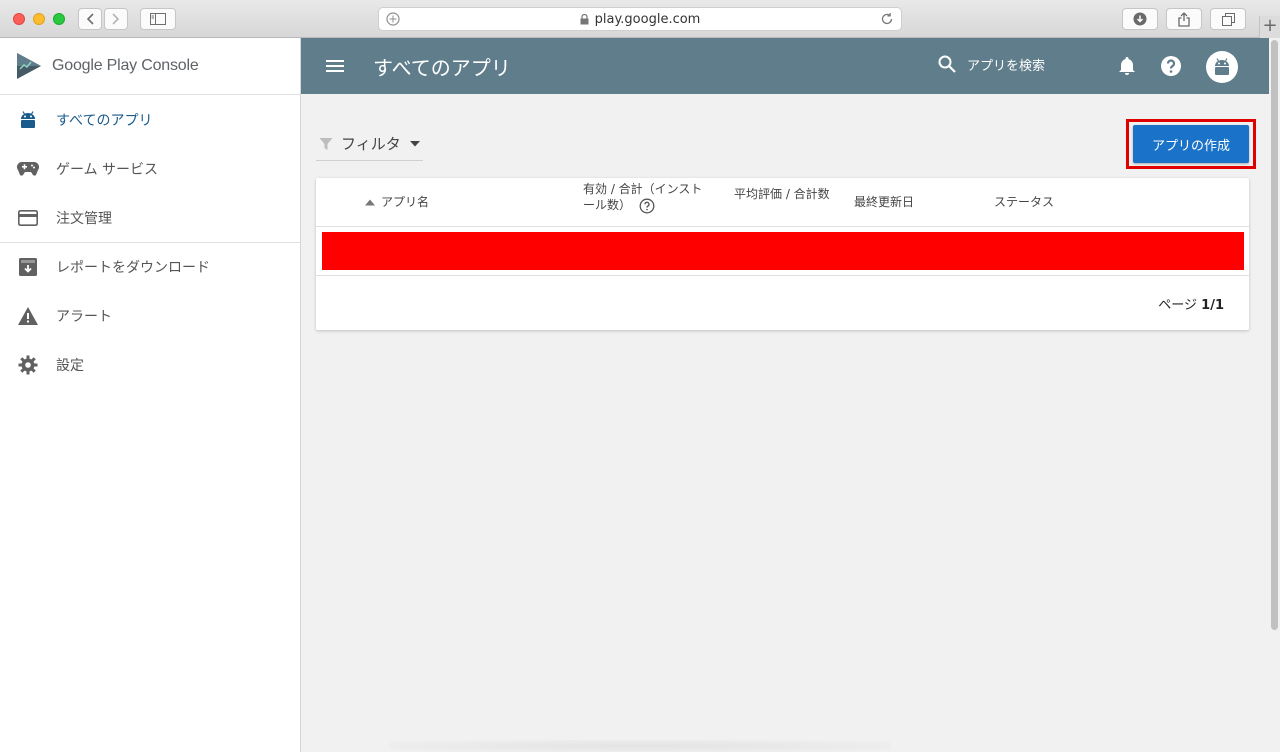 The width and height of the screenshot is (1280, 752). I want to click on avatar, so click(1222, 67).